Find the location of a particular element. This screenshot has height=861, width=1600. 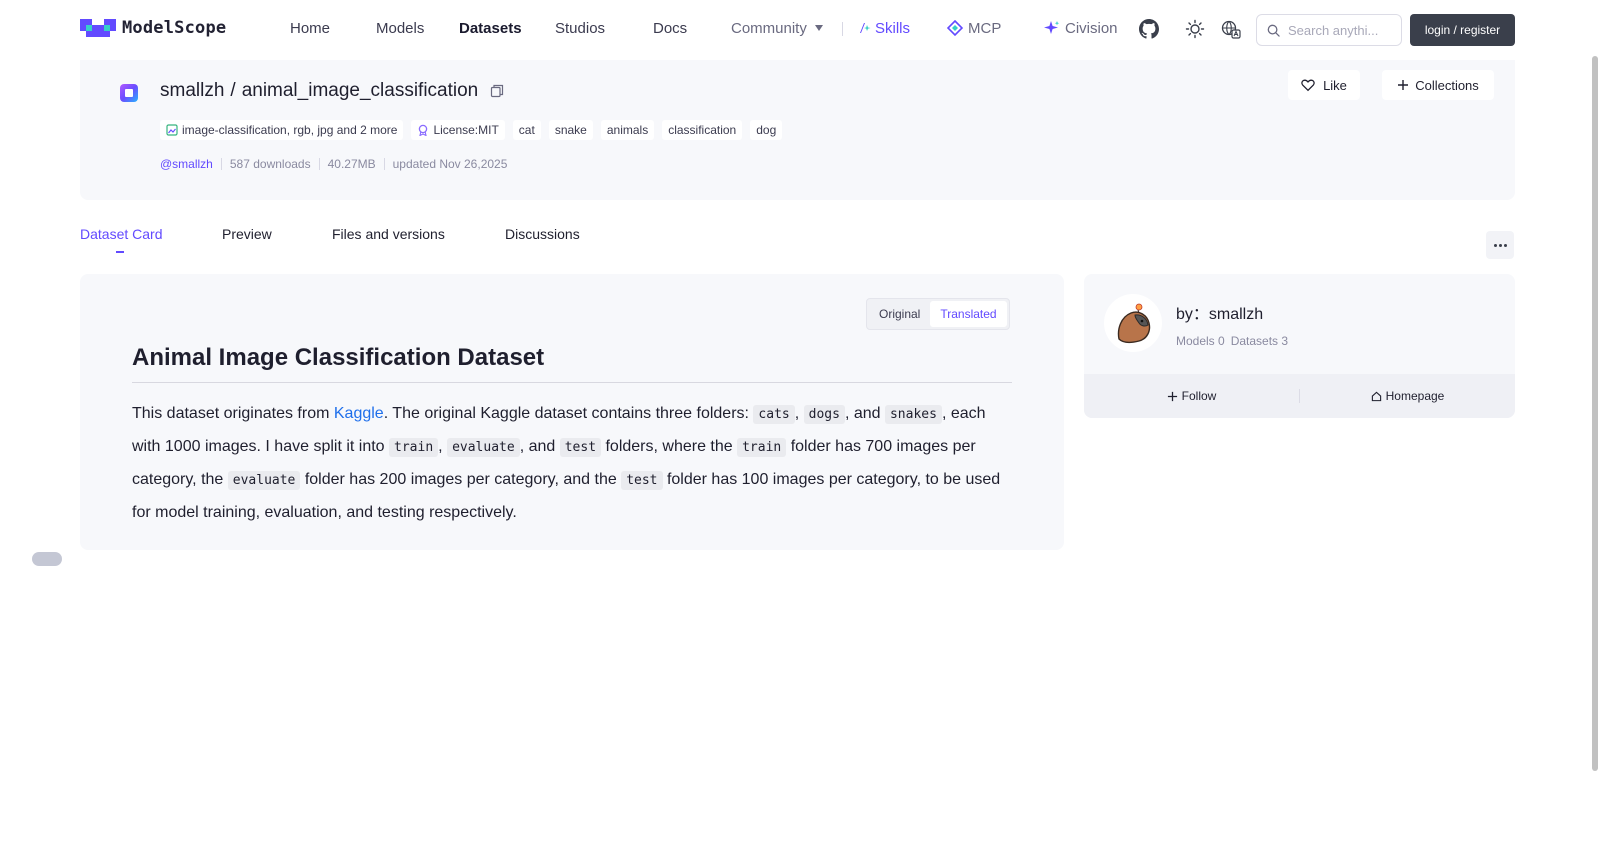

author-actions: Follow Homepage is located at coordinates (1299, 396).